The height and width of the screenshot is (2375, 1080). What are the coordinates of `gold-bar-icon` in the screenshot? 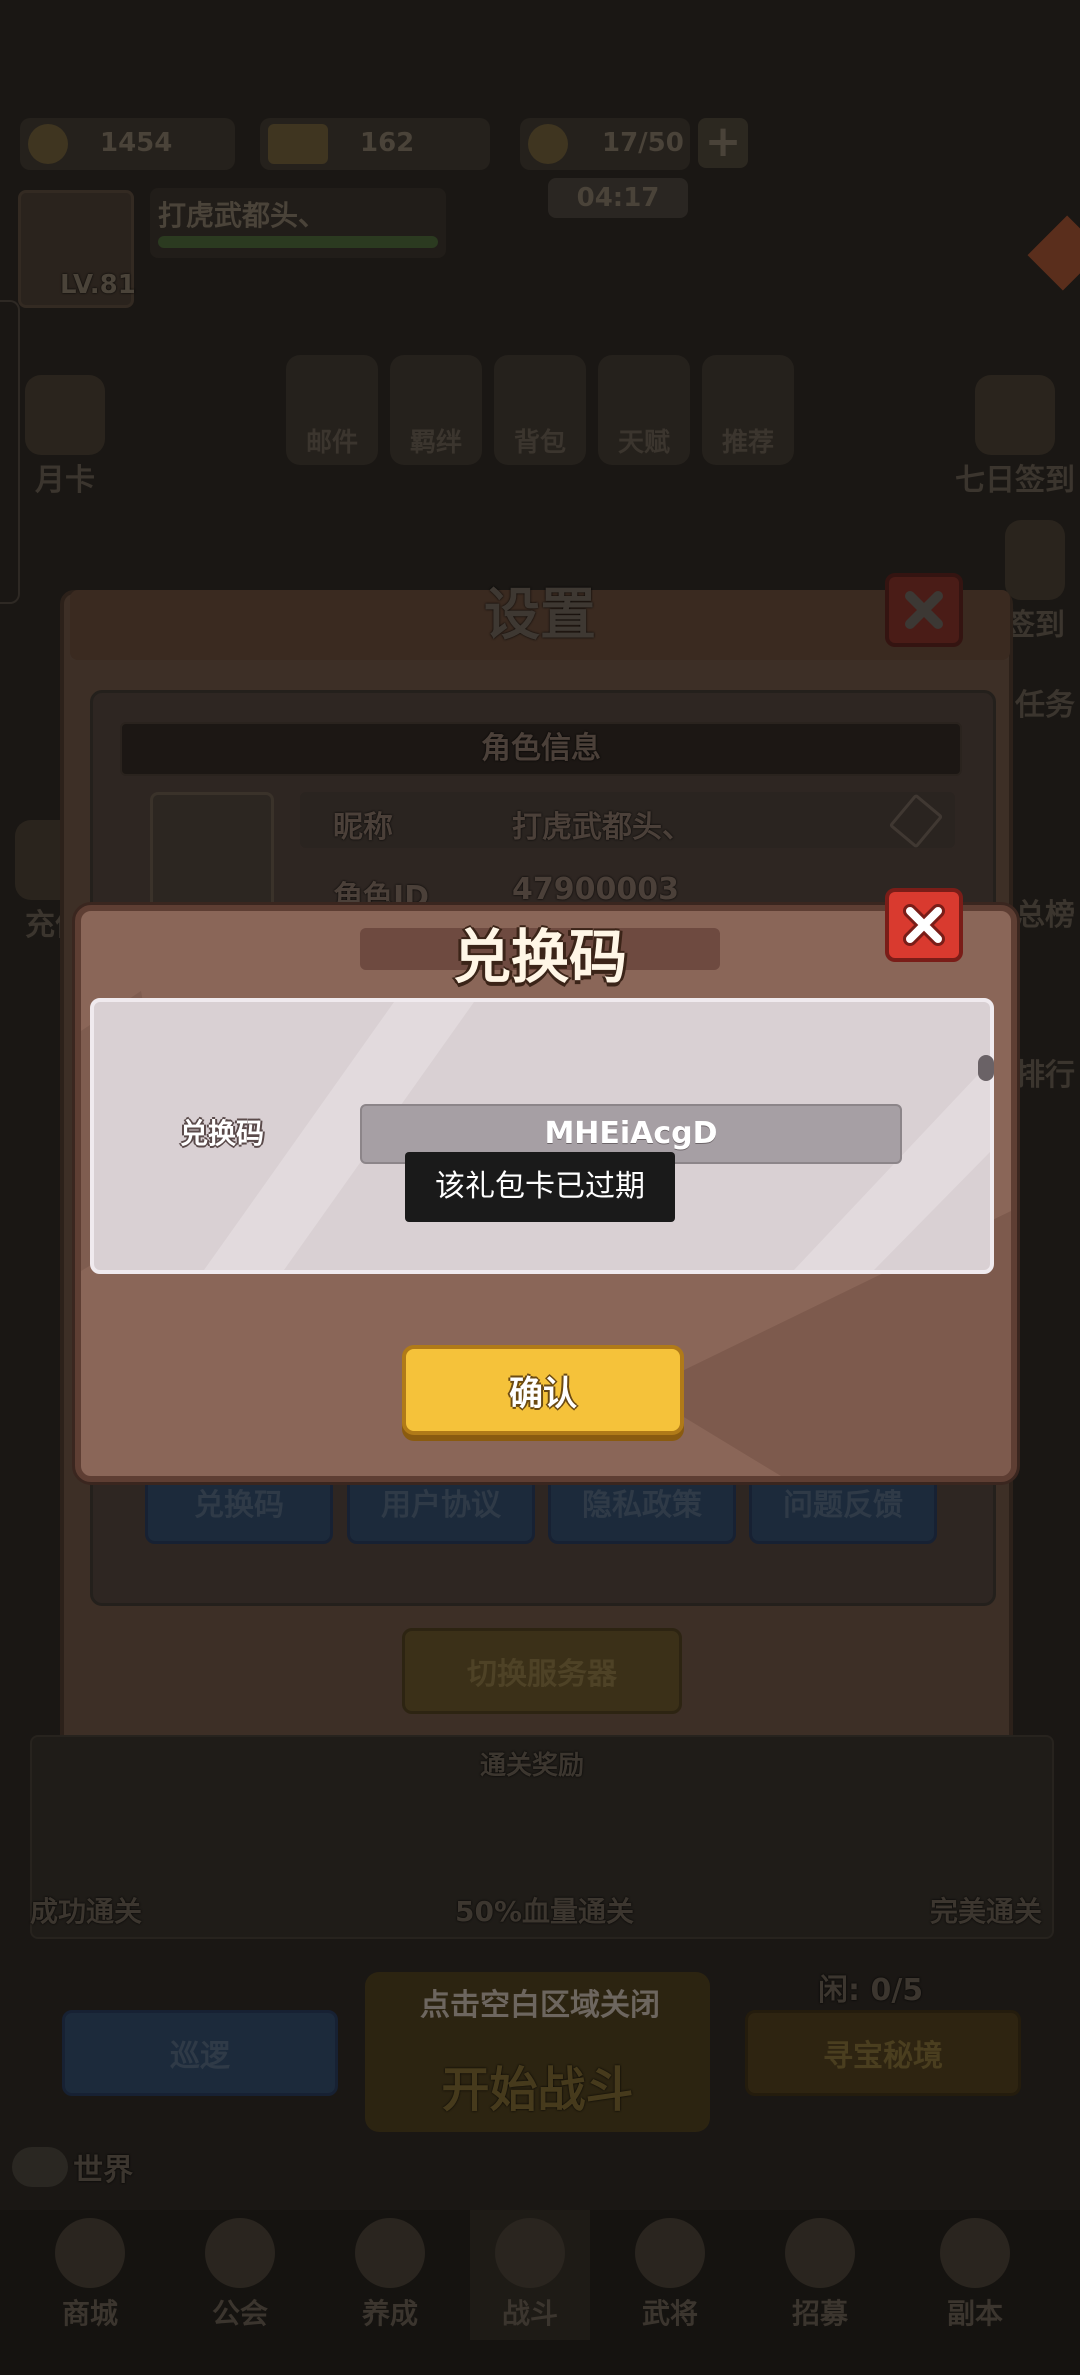 It's located at (298, 144).